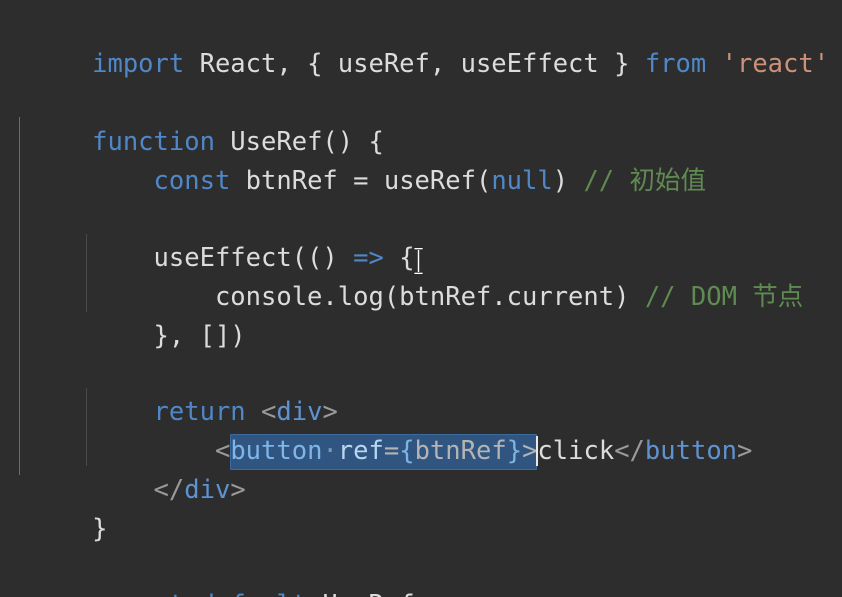  Describe the element at coordinates (421, 274) in the screenshot. I see `code-line-console-log: console.log(btnRef.current) // DOM 节点` at that location.